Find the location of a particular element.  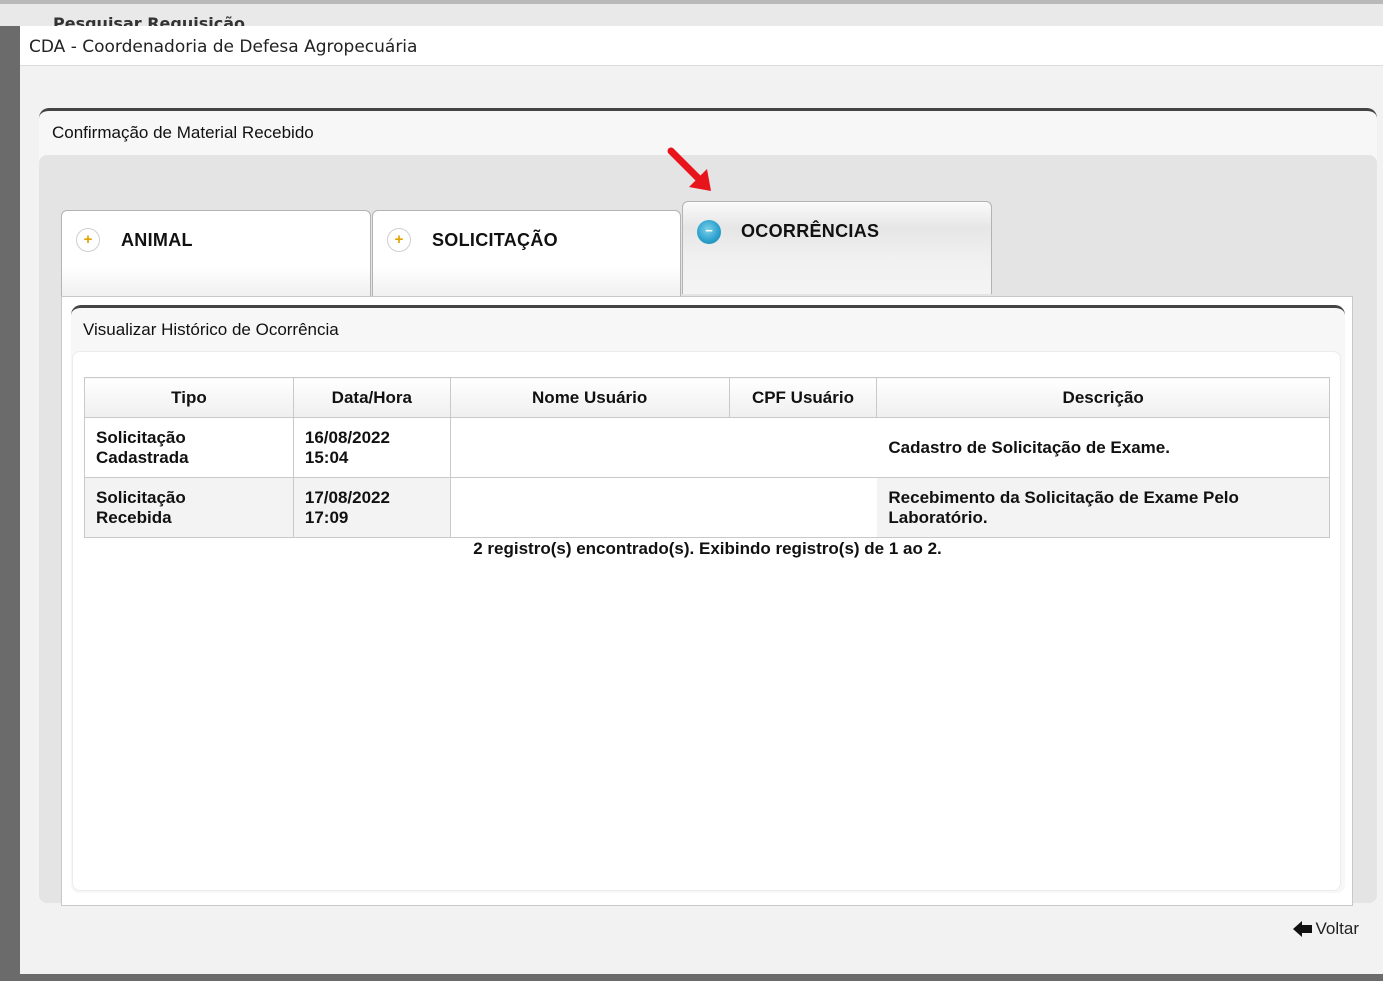

cell-data-hora: 17/08/2022 17:09 is located at coordinates (371, 507).